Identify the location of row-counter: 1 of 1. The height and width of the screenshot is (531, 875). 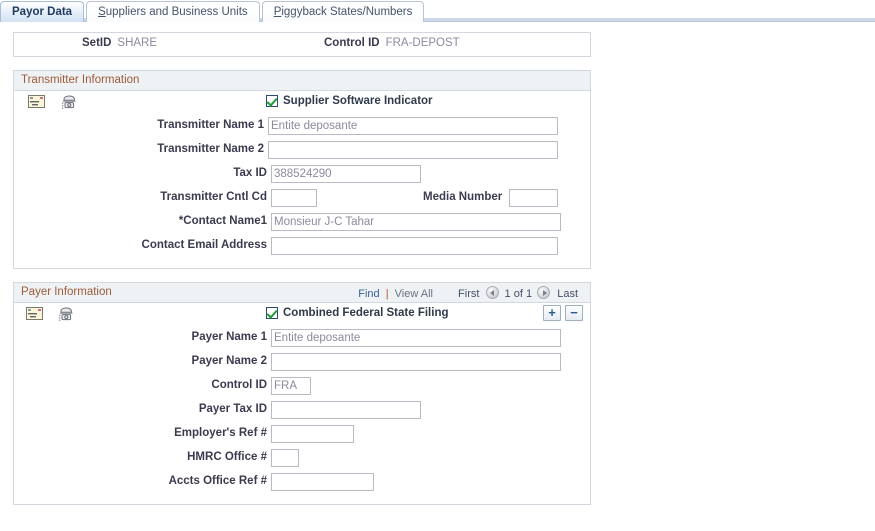
(518, 294).